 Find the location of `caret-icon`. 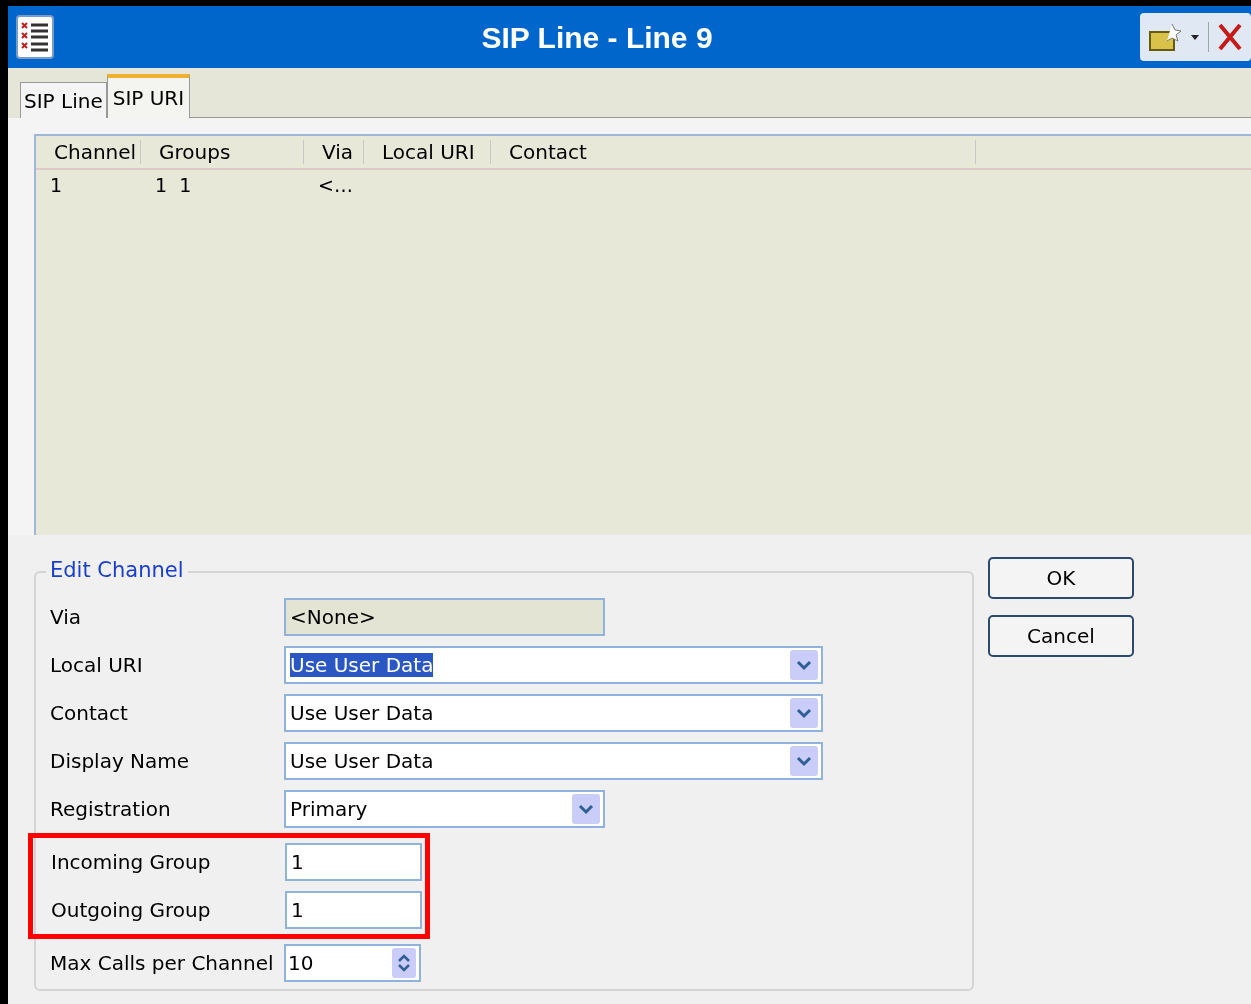

caret-icon is located at coordinates (1195, 37).